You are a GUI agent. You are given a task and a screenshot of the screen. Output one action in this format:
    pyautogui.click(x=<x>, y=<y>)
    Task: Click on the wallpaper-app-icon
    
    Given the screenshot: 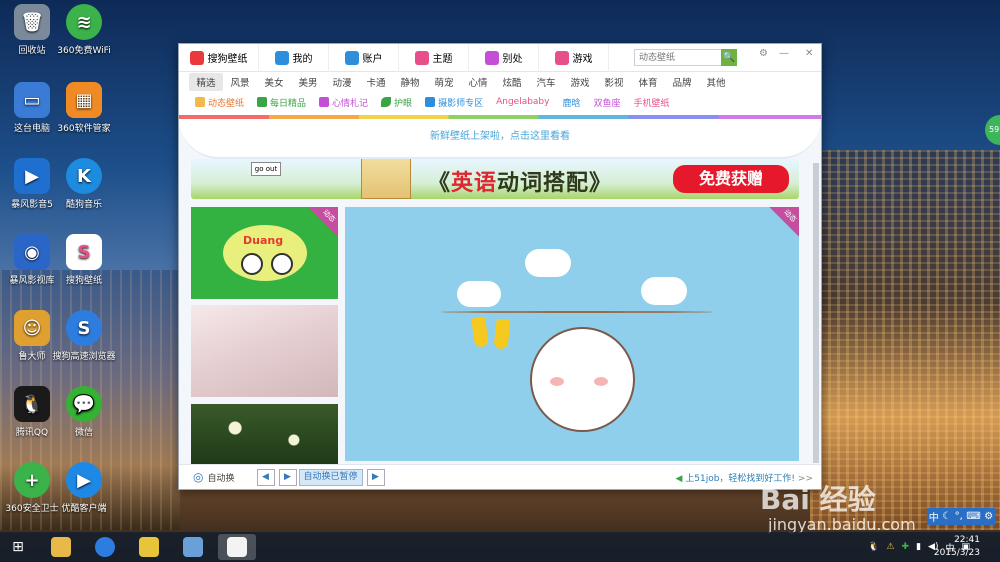 What is the action you would take?
    pyautogui.click(x=237, y=547)
    